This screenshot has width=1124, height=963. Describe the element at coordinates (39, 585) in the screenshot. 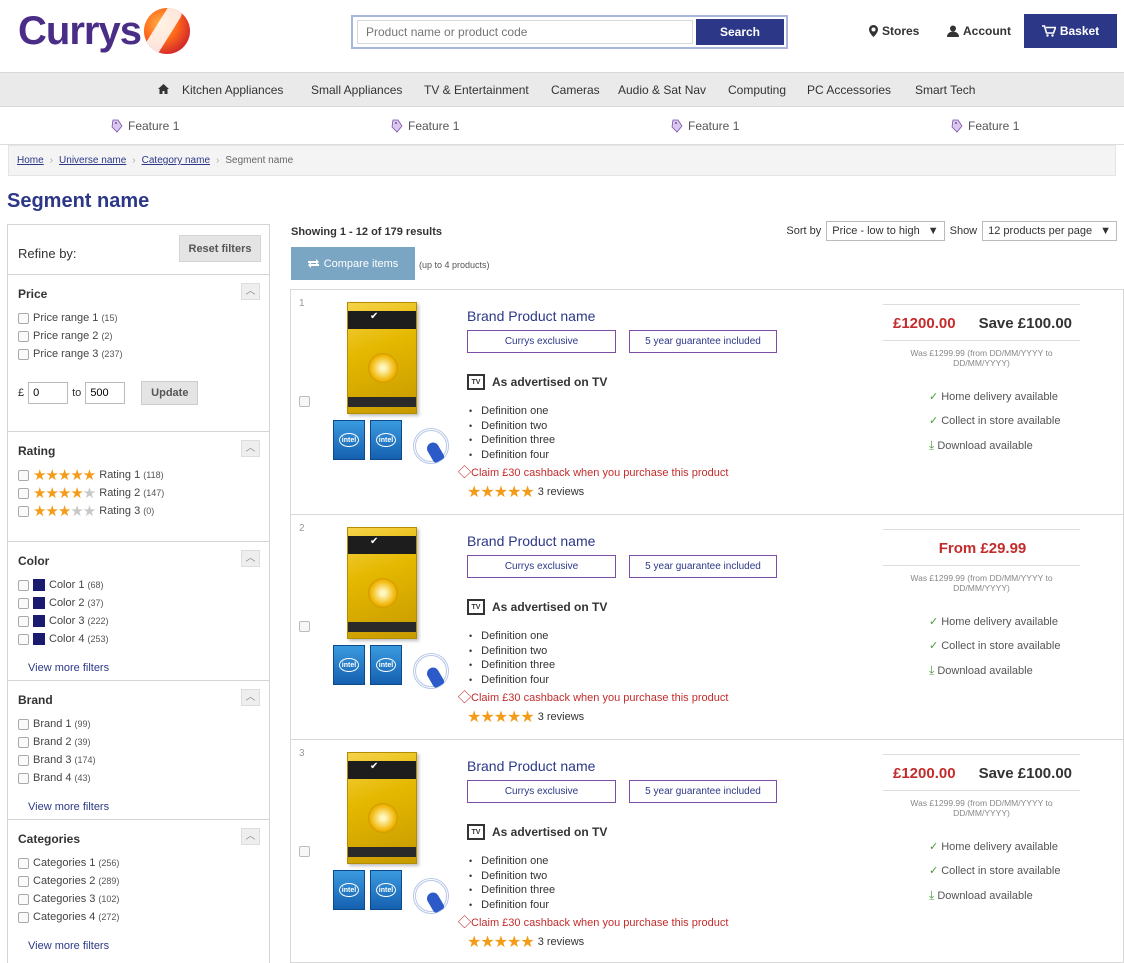

I see `color-swatch` at that location.